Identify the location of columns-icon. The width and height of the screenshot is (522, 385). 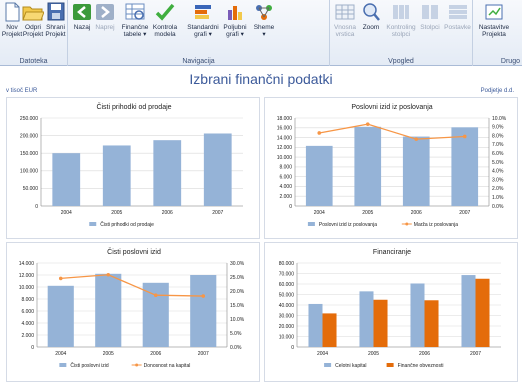
(430, 12).